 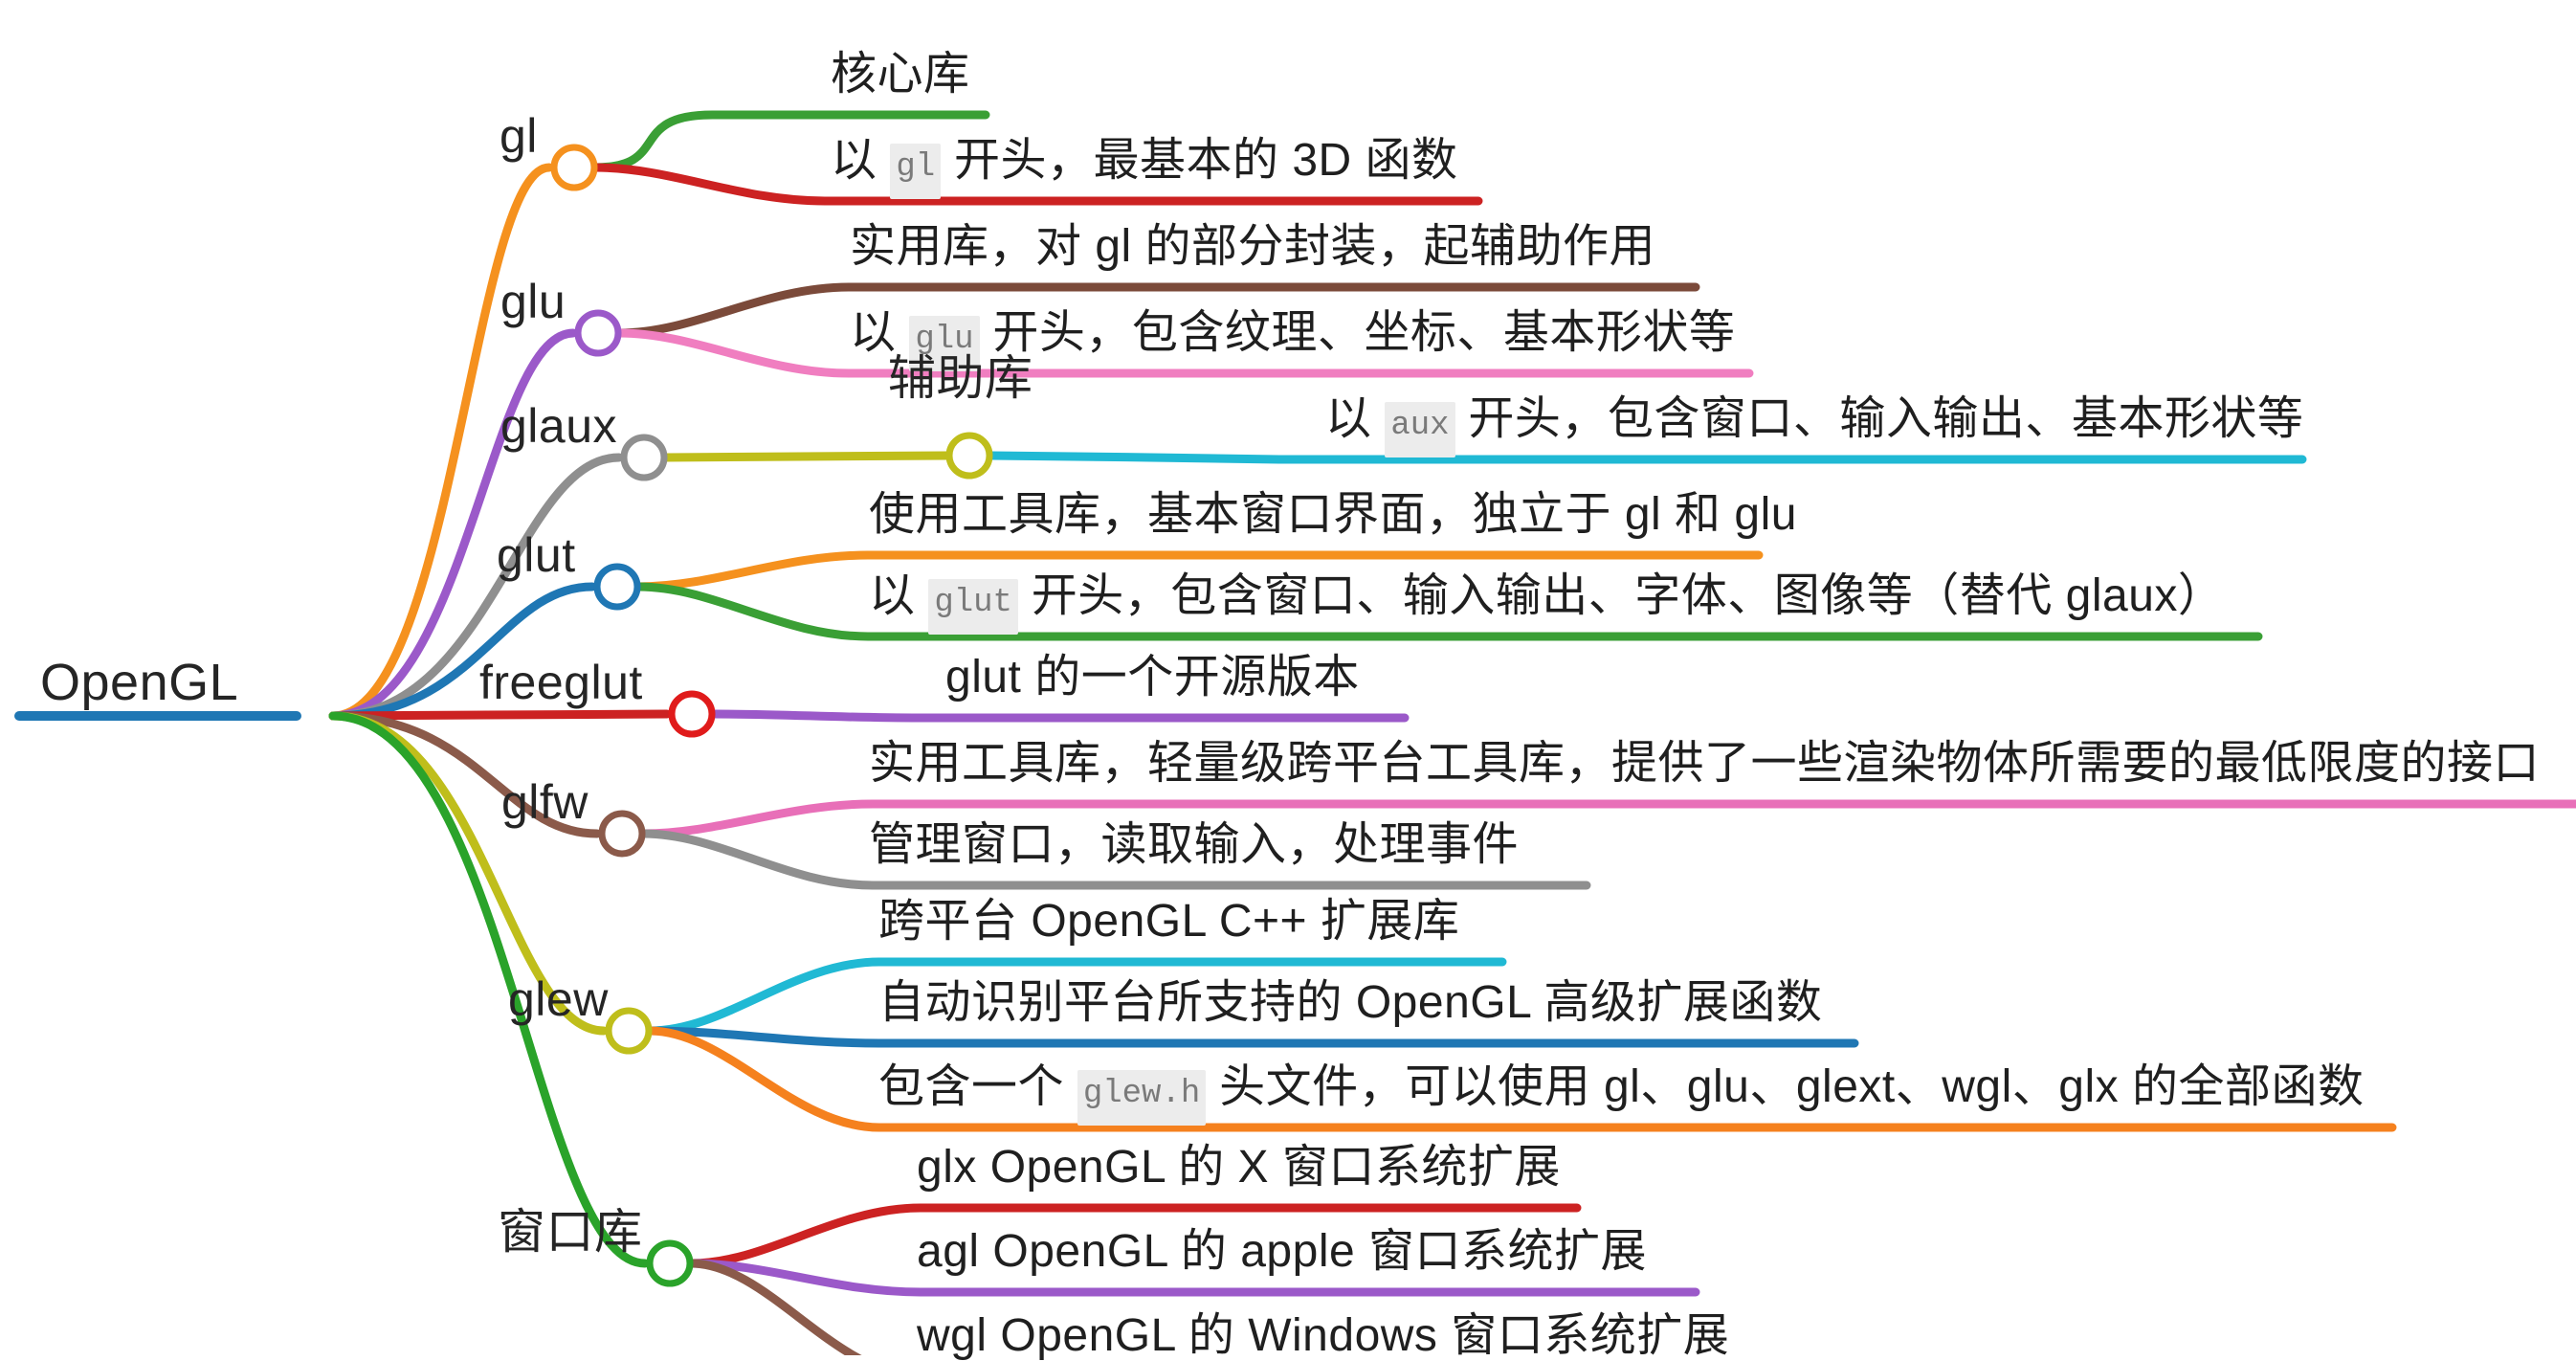 I want to click on node-freeglut, so click(x=692, y=714).